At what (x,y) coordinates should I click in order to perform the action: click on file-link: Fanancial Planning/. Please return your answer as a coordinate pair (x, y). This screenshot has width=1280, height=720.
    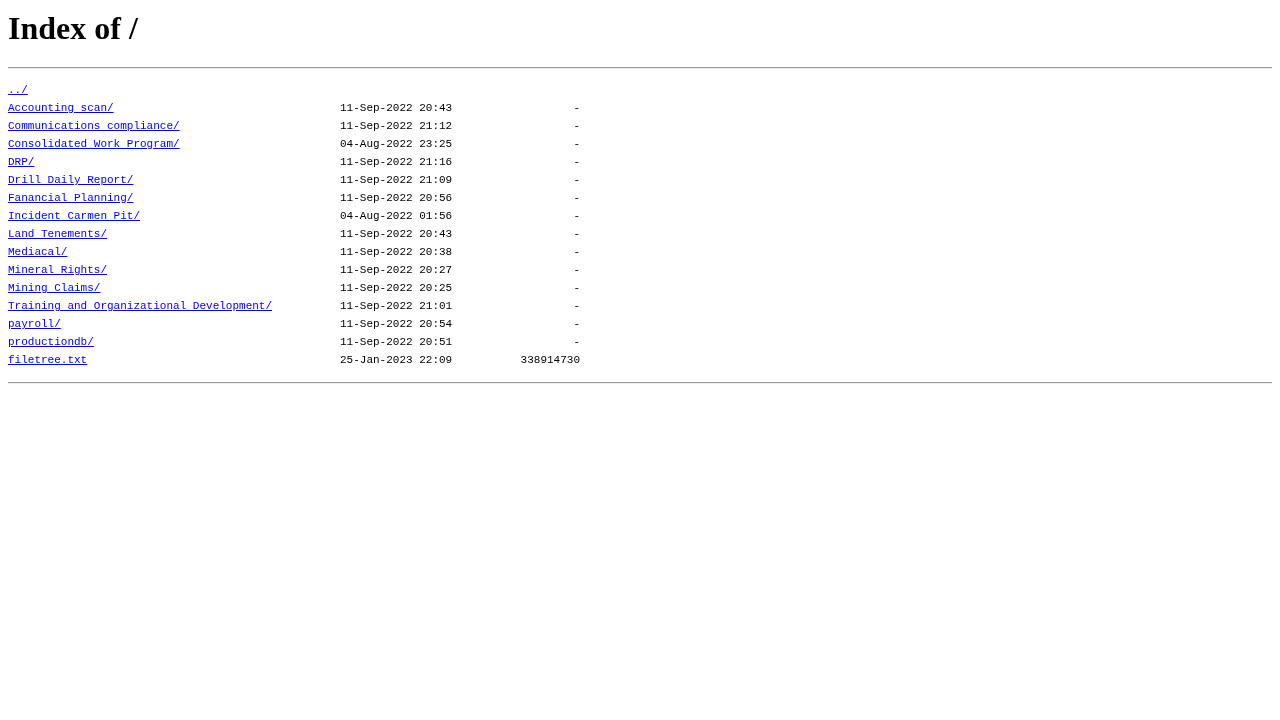
    Looking at the image, I should click on (71, 198).